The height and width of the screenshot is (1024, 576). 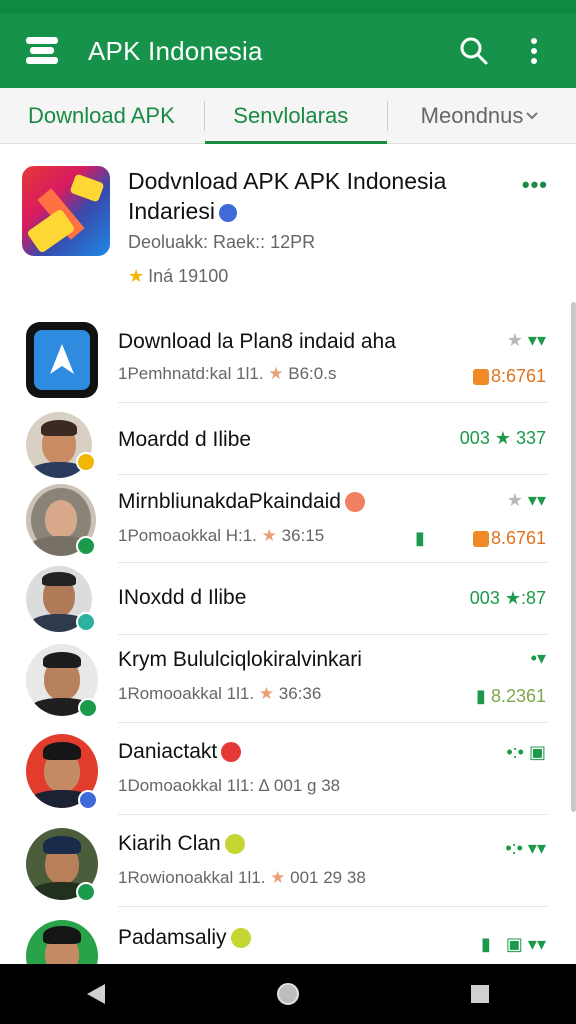 I want to click on item-action-top: 003 ★:87, so click(x=507, y=598).